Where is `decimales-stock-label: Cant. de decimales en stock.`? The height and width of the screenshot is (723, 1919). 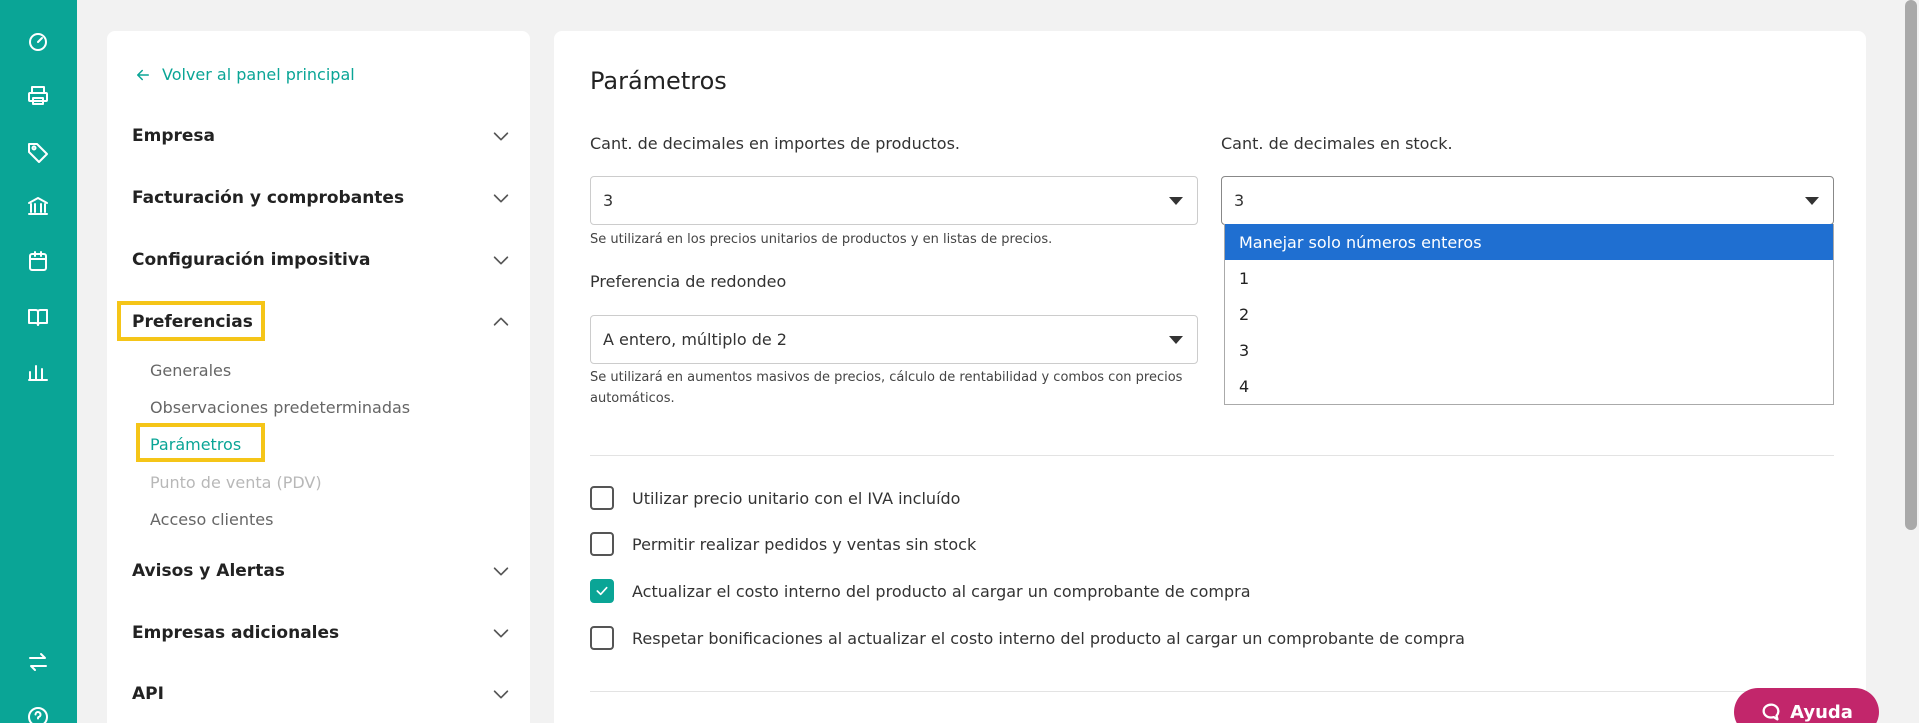 decimales-stock-label: Cant. de decimales en stock. is located at coordinates (1337, 143).